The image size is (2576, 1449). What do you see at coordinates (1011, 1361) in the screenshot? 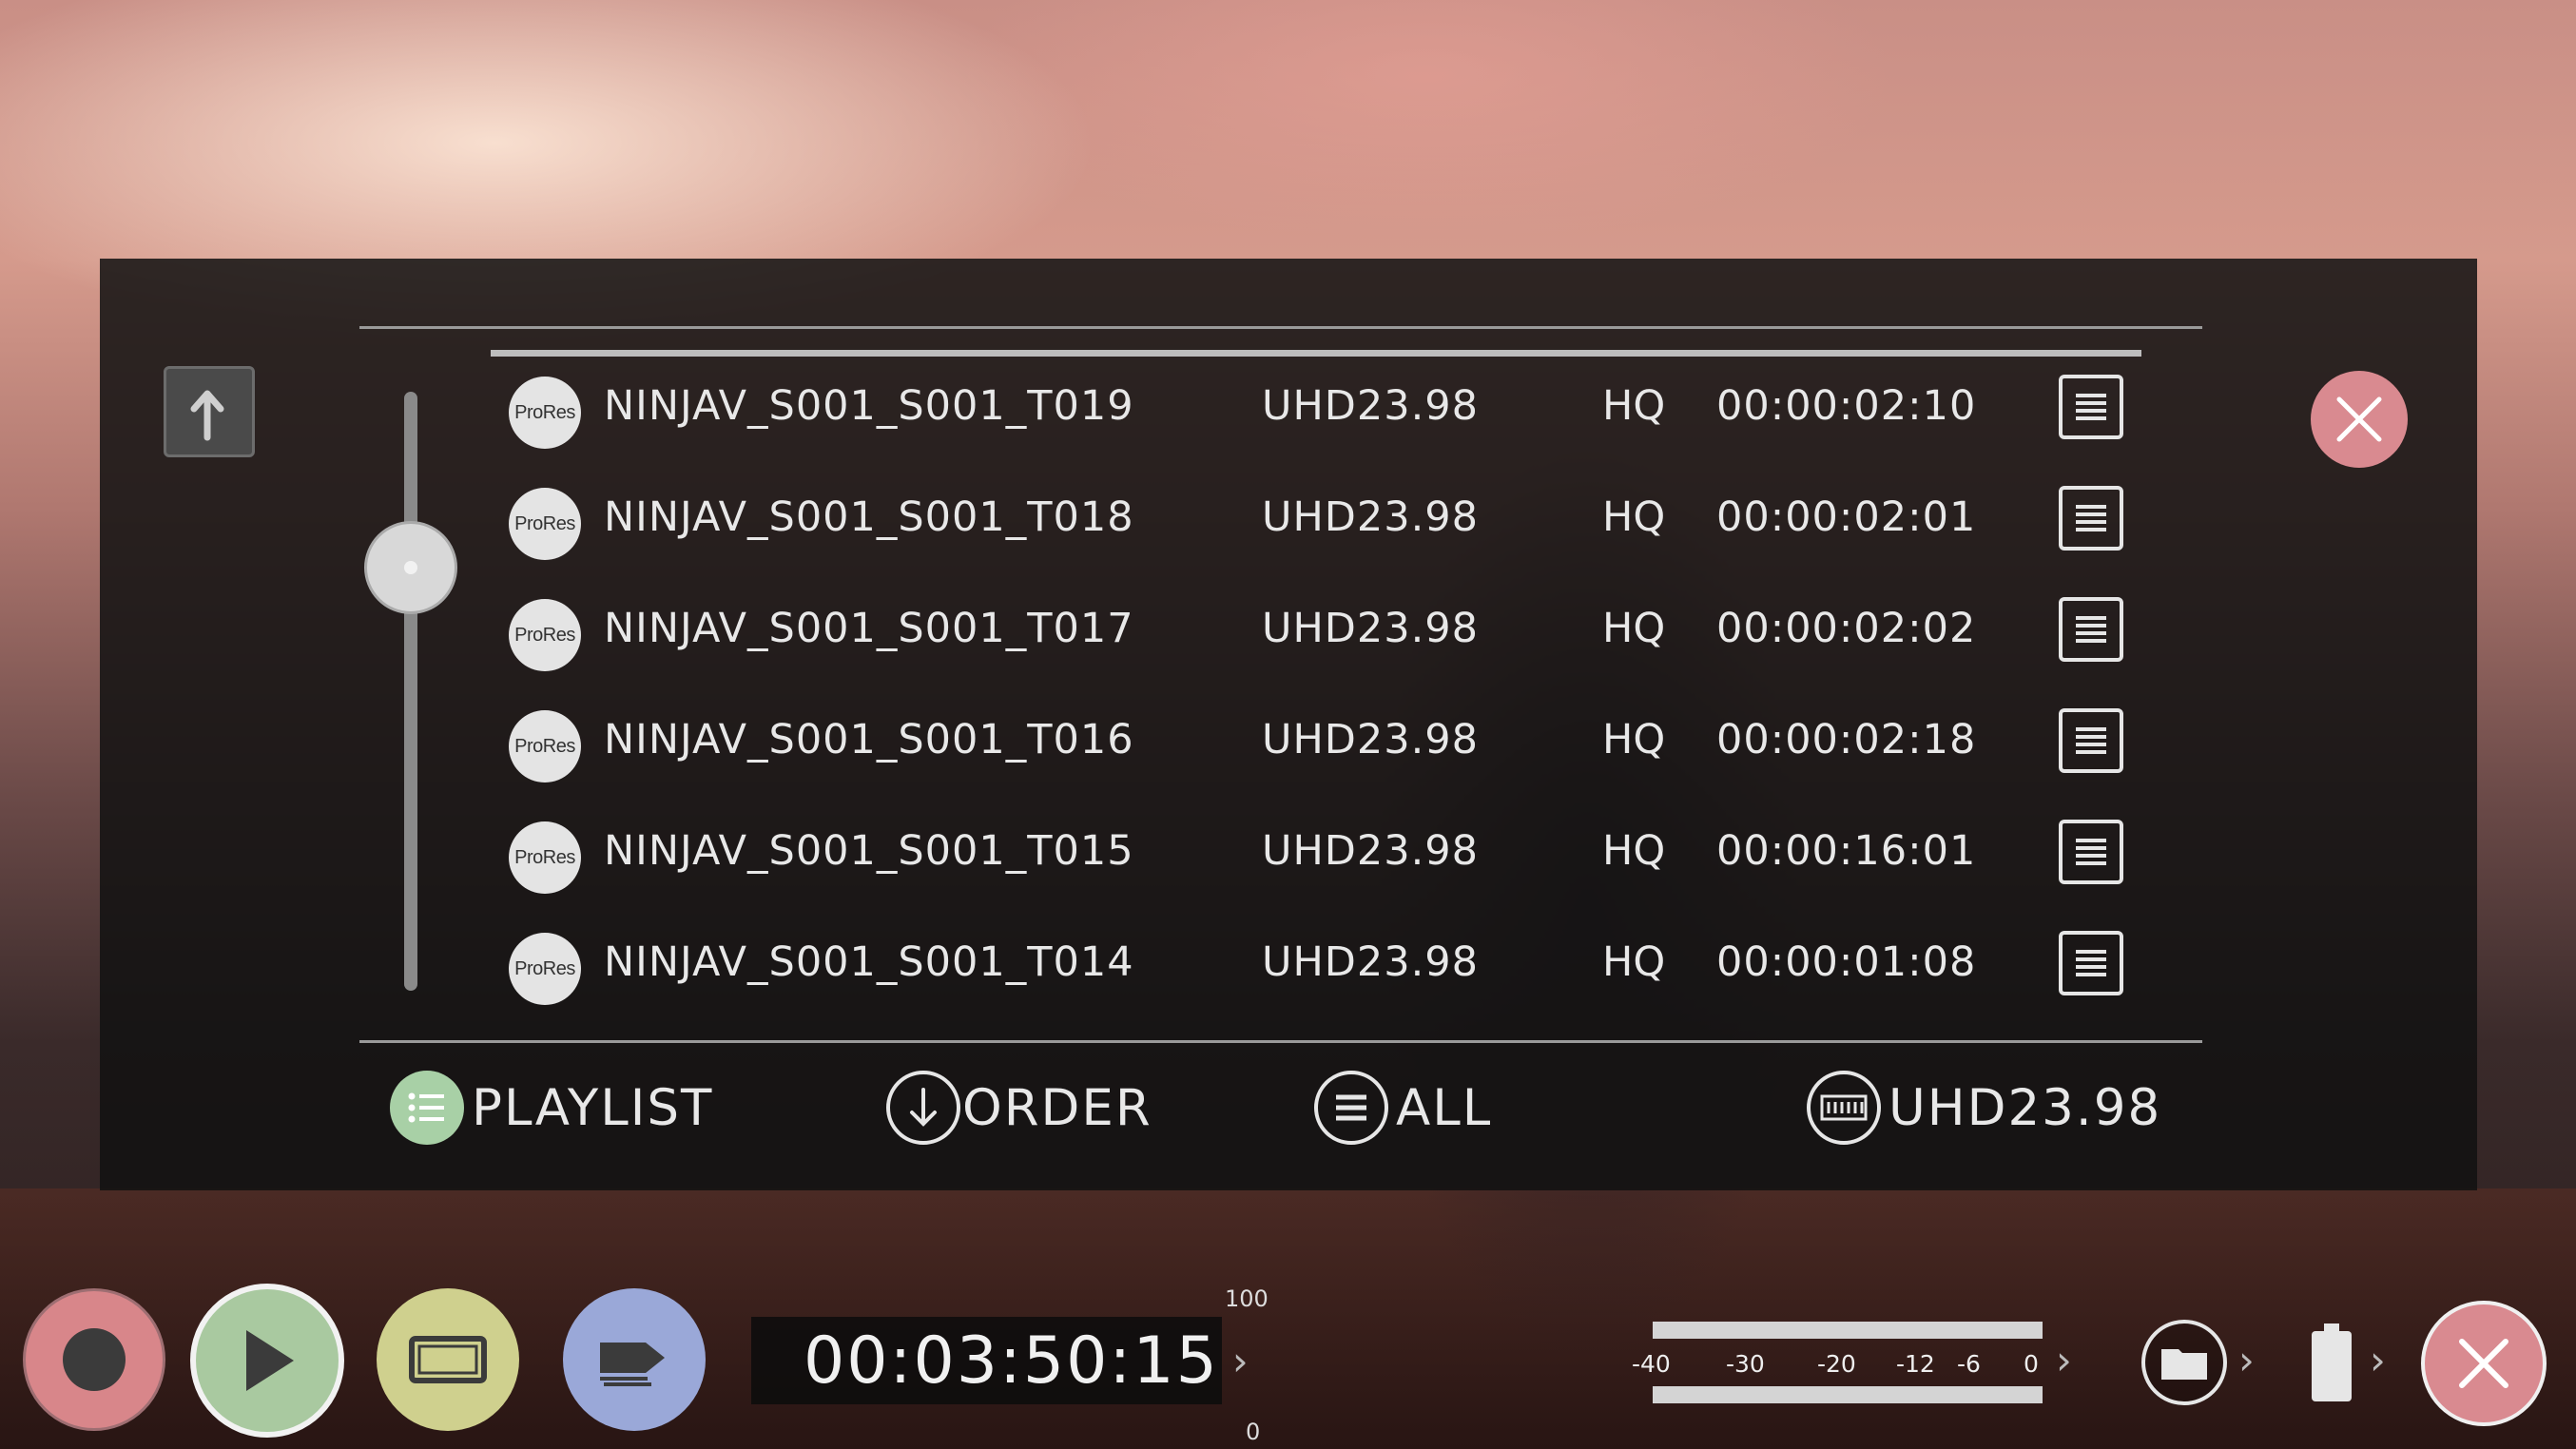
I see `timecode: 00:03:50:15` at bounding box center [1011, 1361].